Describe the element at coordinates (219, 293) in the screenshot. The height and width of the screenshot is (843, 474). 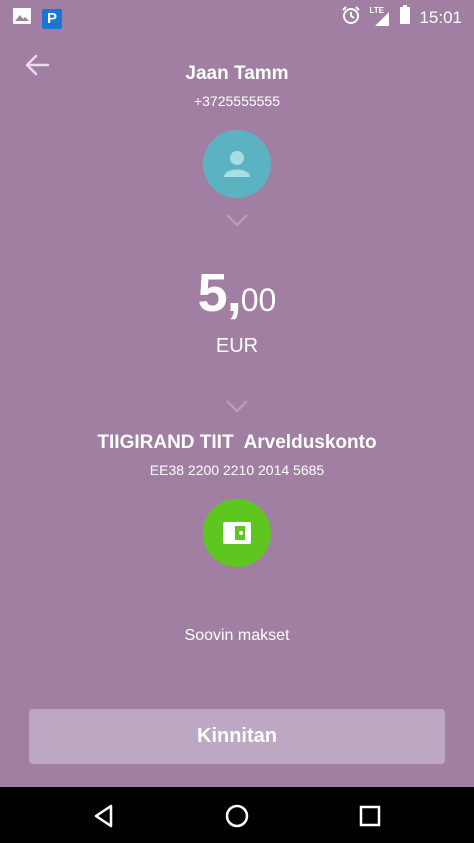
I see `amount-whole: 5,` at that location.